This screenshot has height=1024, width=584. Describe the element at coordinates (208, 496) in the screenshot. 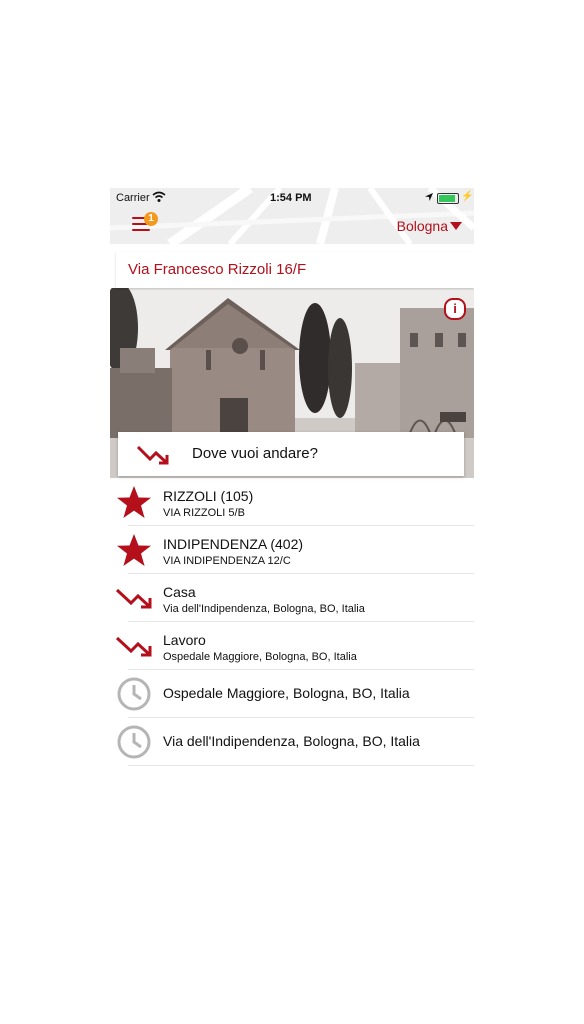

I see `item-title: RIZZOLI (105)` at that location.